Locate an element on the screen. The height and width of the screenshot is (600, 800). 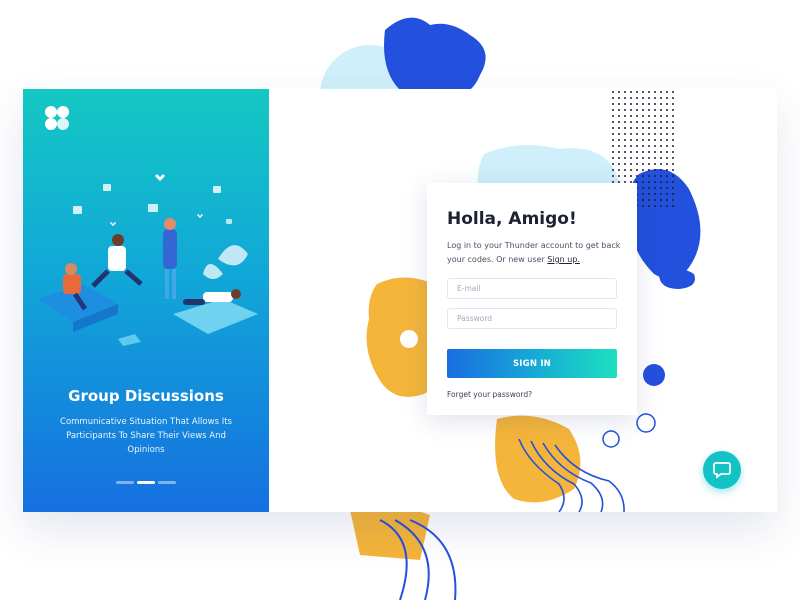
carousel-dots is located at coordinates (146, 483).